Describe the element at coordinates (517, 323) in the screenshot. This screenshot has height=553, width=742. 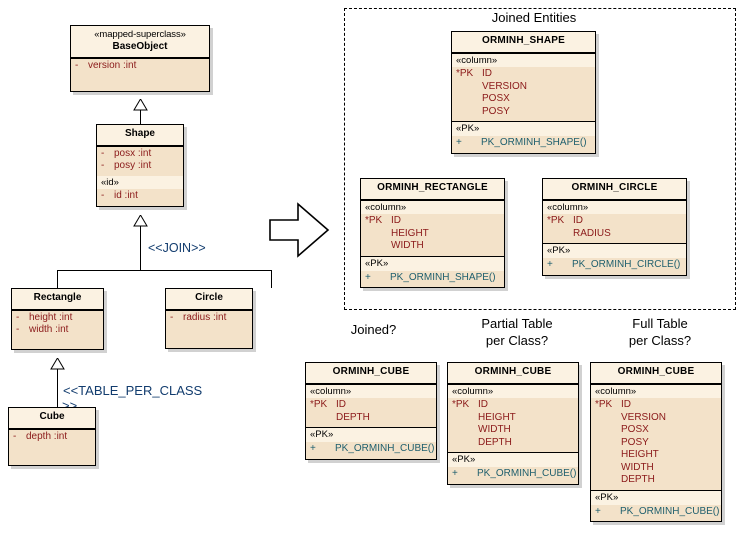
I see `variant-title-partial-line1: Partial Table` at that location.